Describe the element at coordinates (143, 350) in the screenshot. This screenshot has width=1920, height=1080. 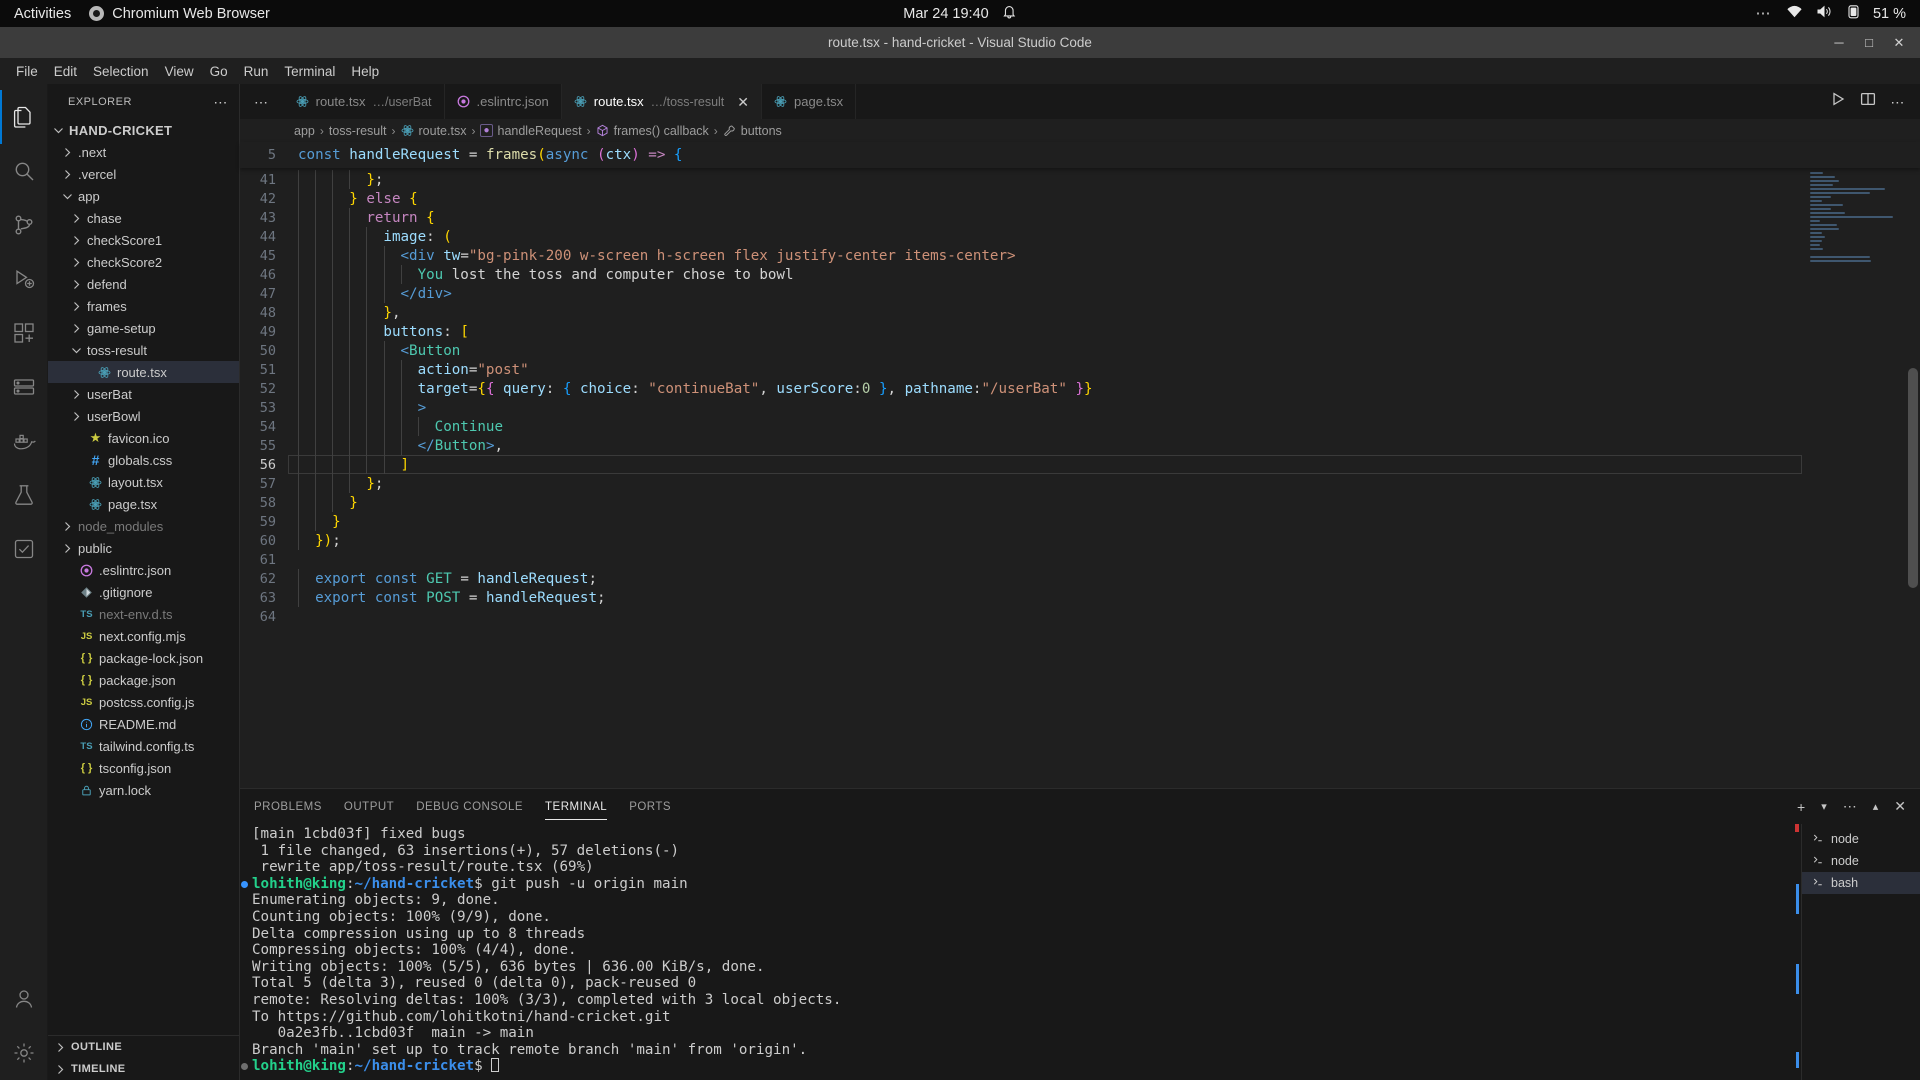
I see `tree-folder-row: toss-result` at that location.